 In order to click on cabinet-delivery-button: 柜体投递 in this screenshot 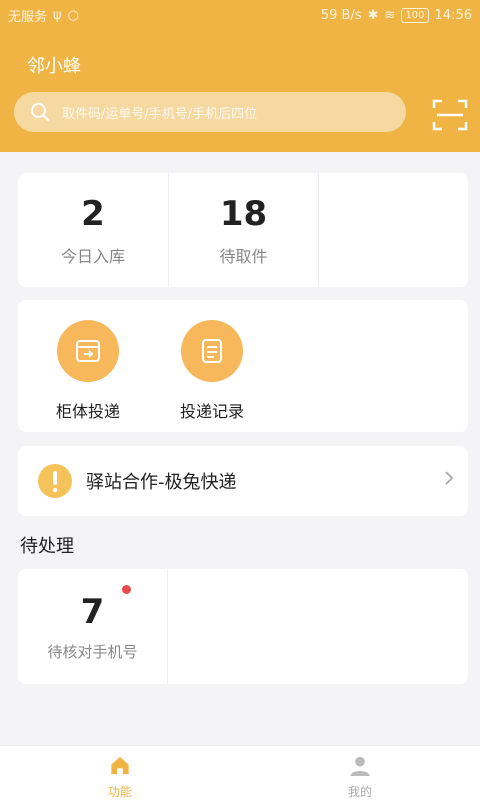, I will do `click(88, 376)`.